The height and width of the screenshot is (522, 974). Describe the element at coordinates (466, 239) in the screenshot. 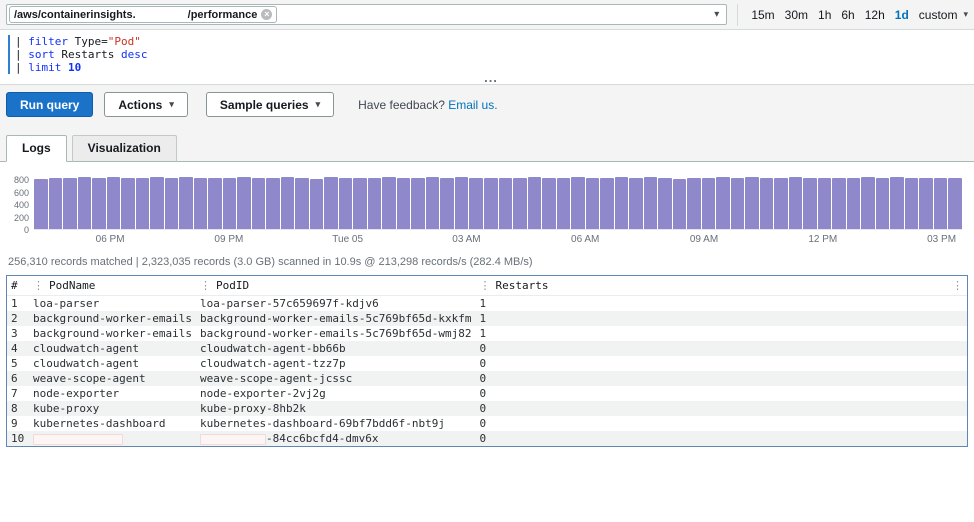

I see `x-axis-tick: 03 AM` at that location.